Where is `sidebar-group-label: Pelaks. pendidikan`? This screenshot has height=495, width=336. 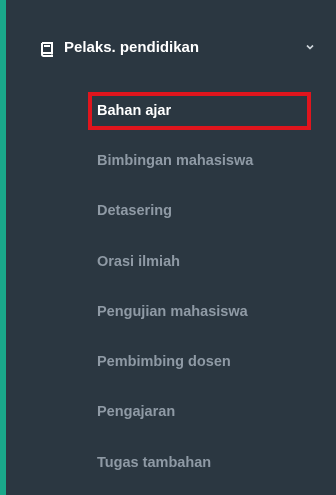
sidebar-group-label: Pelaks. pendidikan is located at coordinates (132, 47).